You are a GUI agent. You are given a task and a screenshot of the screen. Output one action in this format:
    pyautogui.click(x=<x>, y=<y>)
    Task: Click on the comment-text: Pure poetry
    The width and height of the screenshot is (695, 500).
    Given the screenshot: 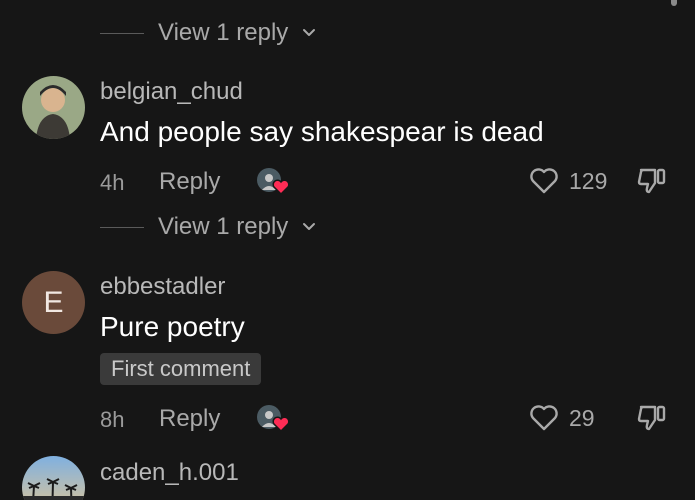 What is the action you would take?
    pyautogui.click(x=172, y=326)
    